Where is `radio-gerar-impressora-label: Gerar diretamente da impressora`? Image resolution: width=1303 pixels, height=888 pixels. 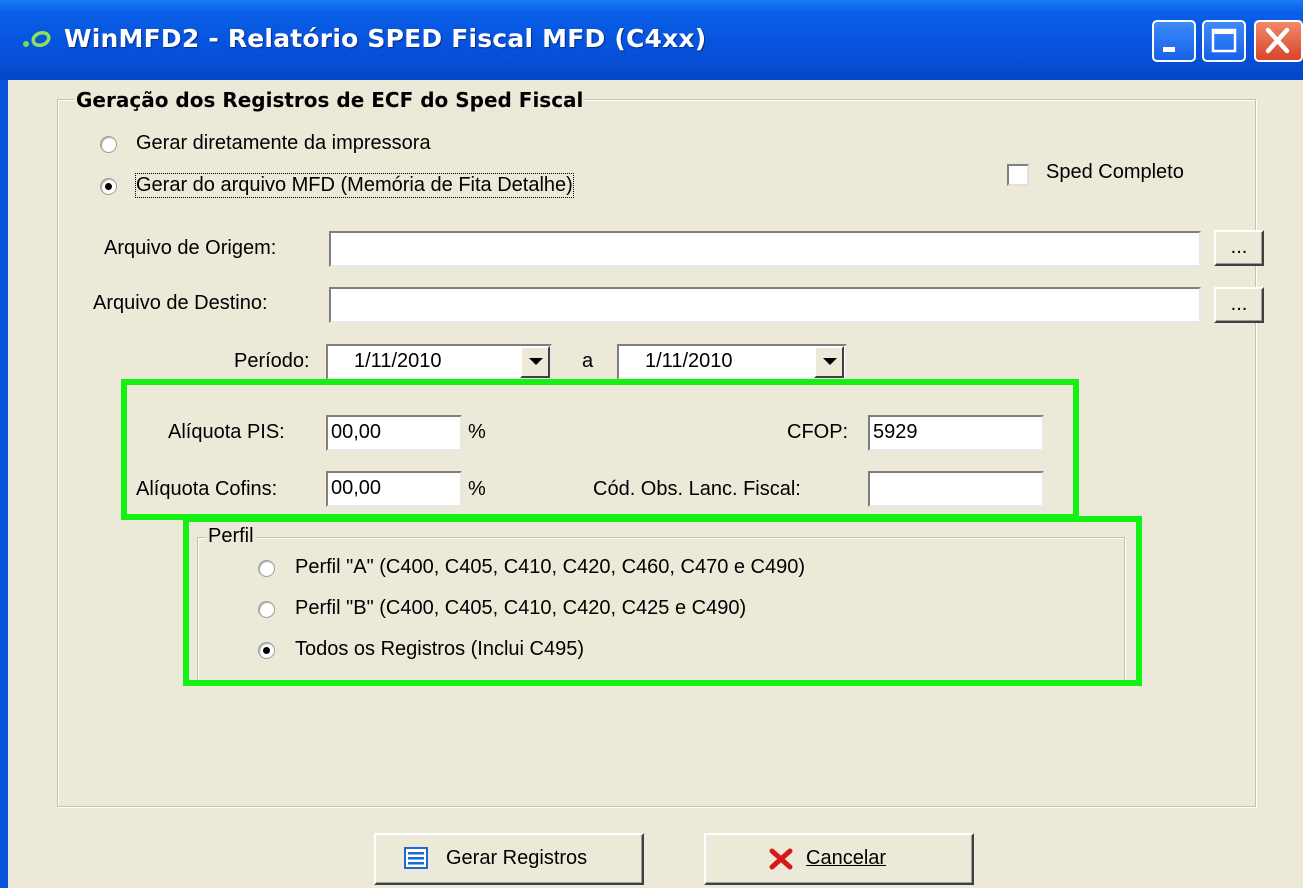
radio-gerar-impressora-label: Gerar diretamente da impressora is located at coordinates (283, 143).